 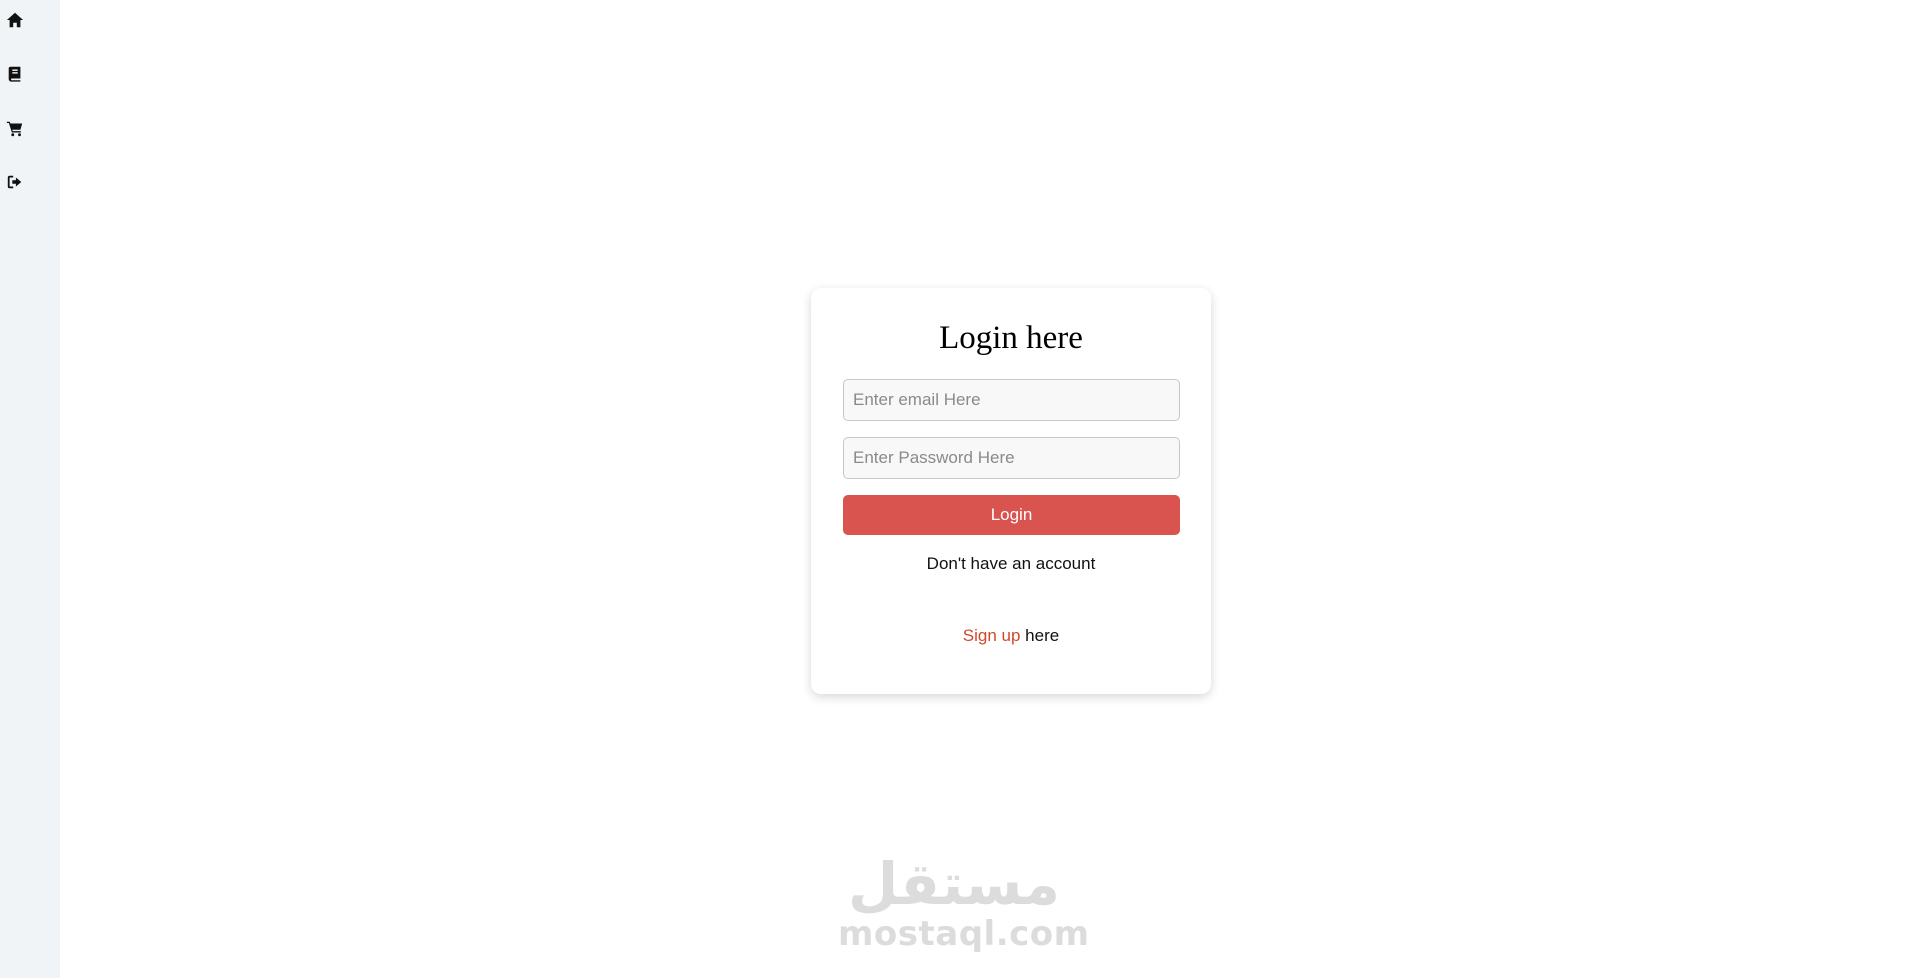 I want to click on sidebar-item-cart, so click(x=15, y=128).